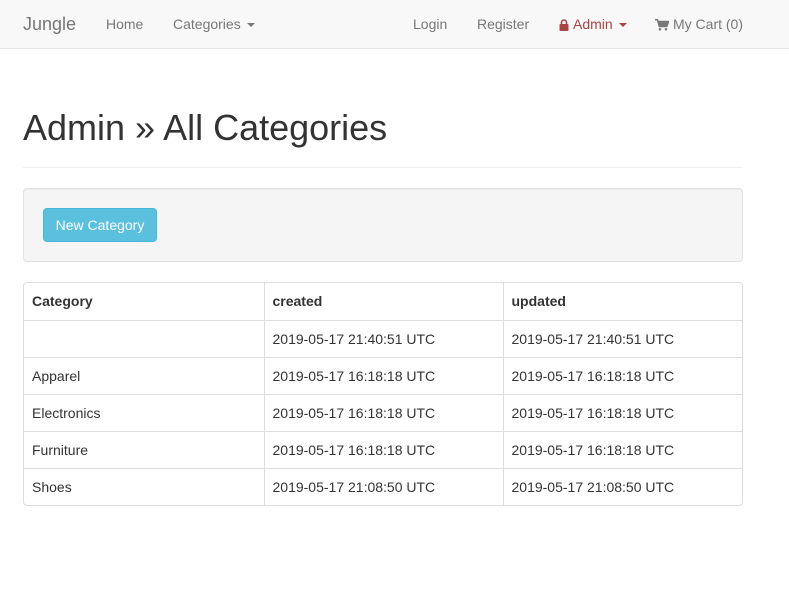  I want to click on category-name-cell: Shoes, so click(144, 486).